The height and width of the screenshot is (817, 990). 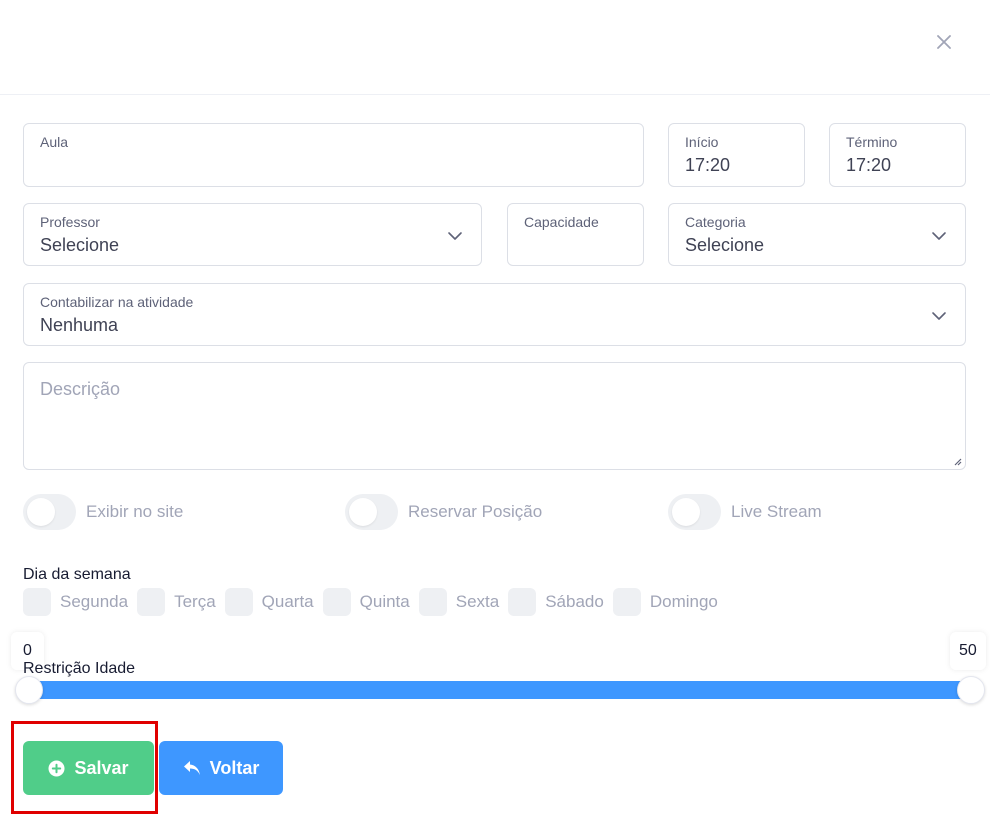 What do you see at coordinates (234, 767) in the screenshot?
I see `back-button-label: Voltar` at bounding box center [234, 767].